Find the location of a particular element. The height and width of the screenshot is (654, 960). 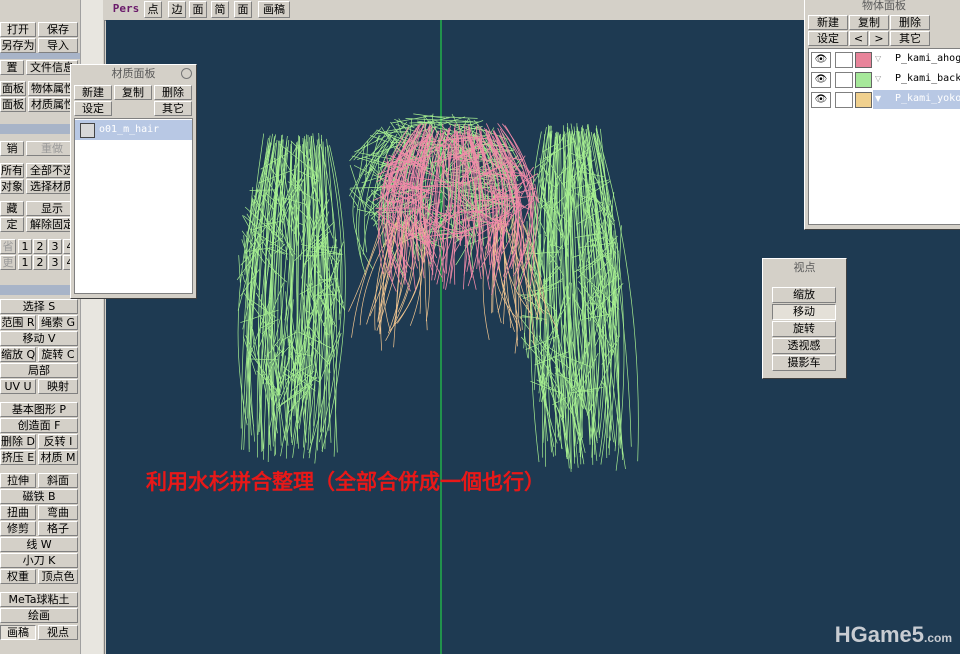

lock-button: 定 is located at coordinates (12, 224).